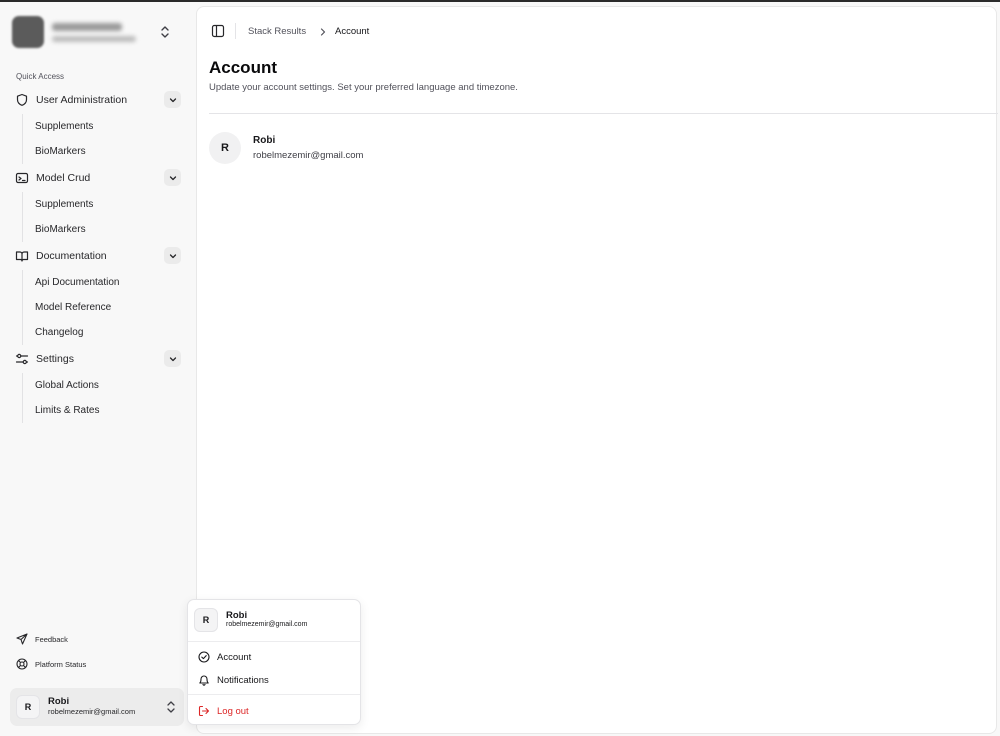  I want to click on feedback-link: Feedback, so click(42, 639).